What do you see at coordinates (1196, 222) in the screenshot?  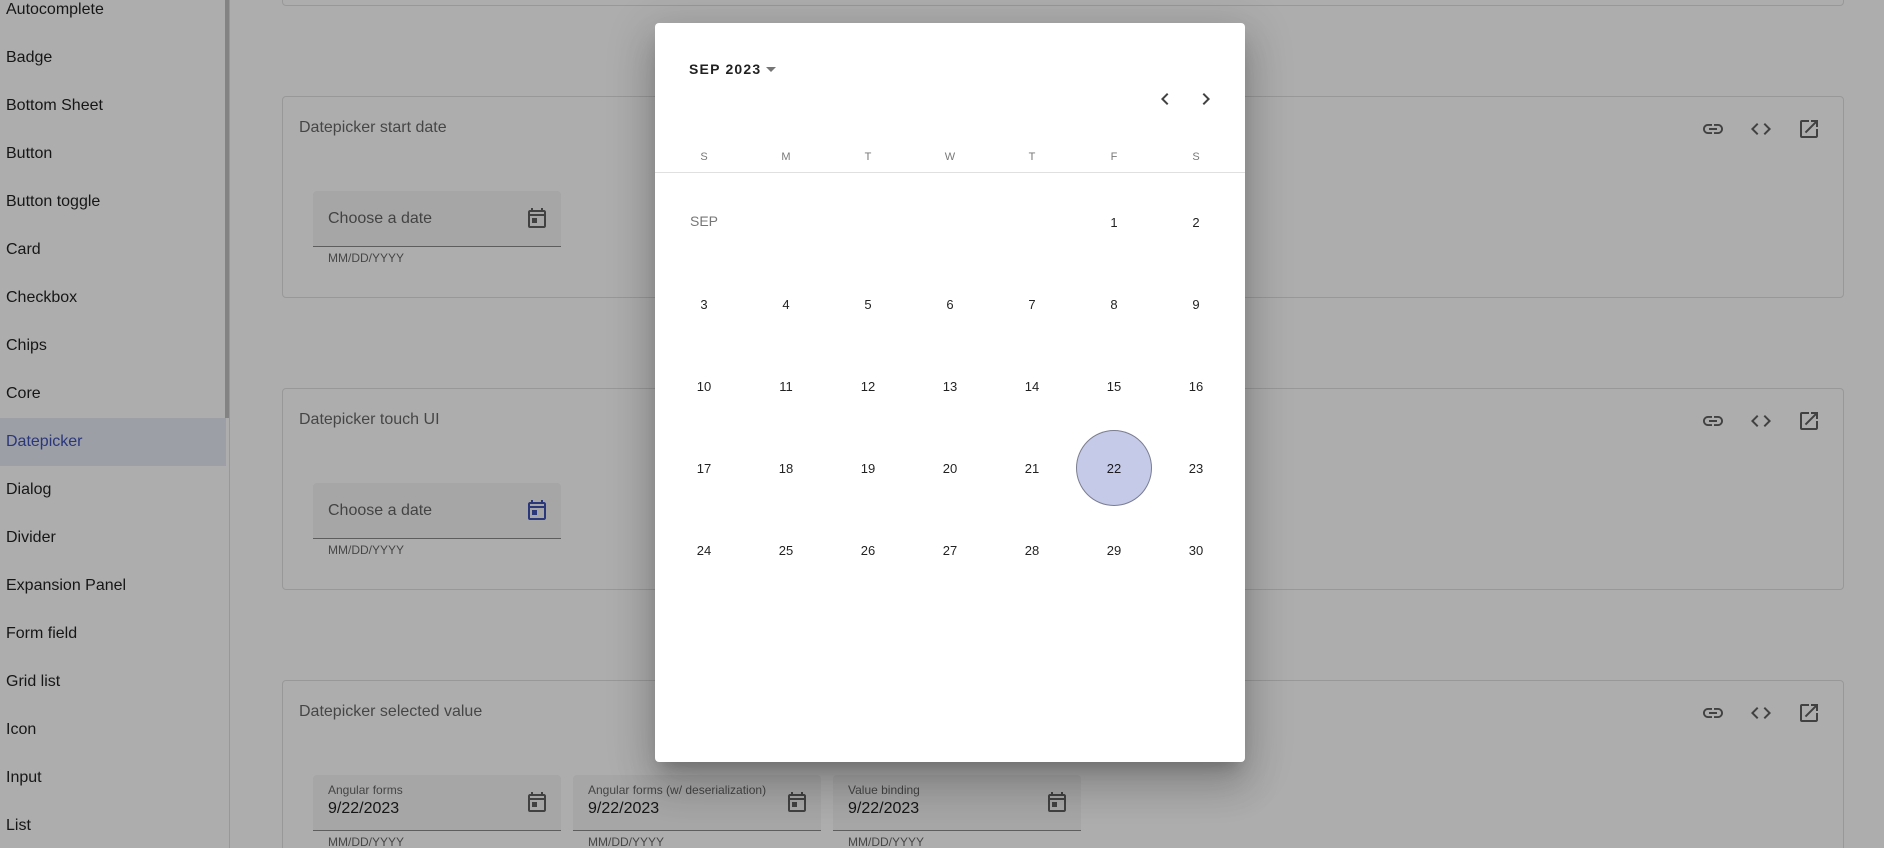 I see `calendar-day: 2` at bounding box center [1196, 222].